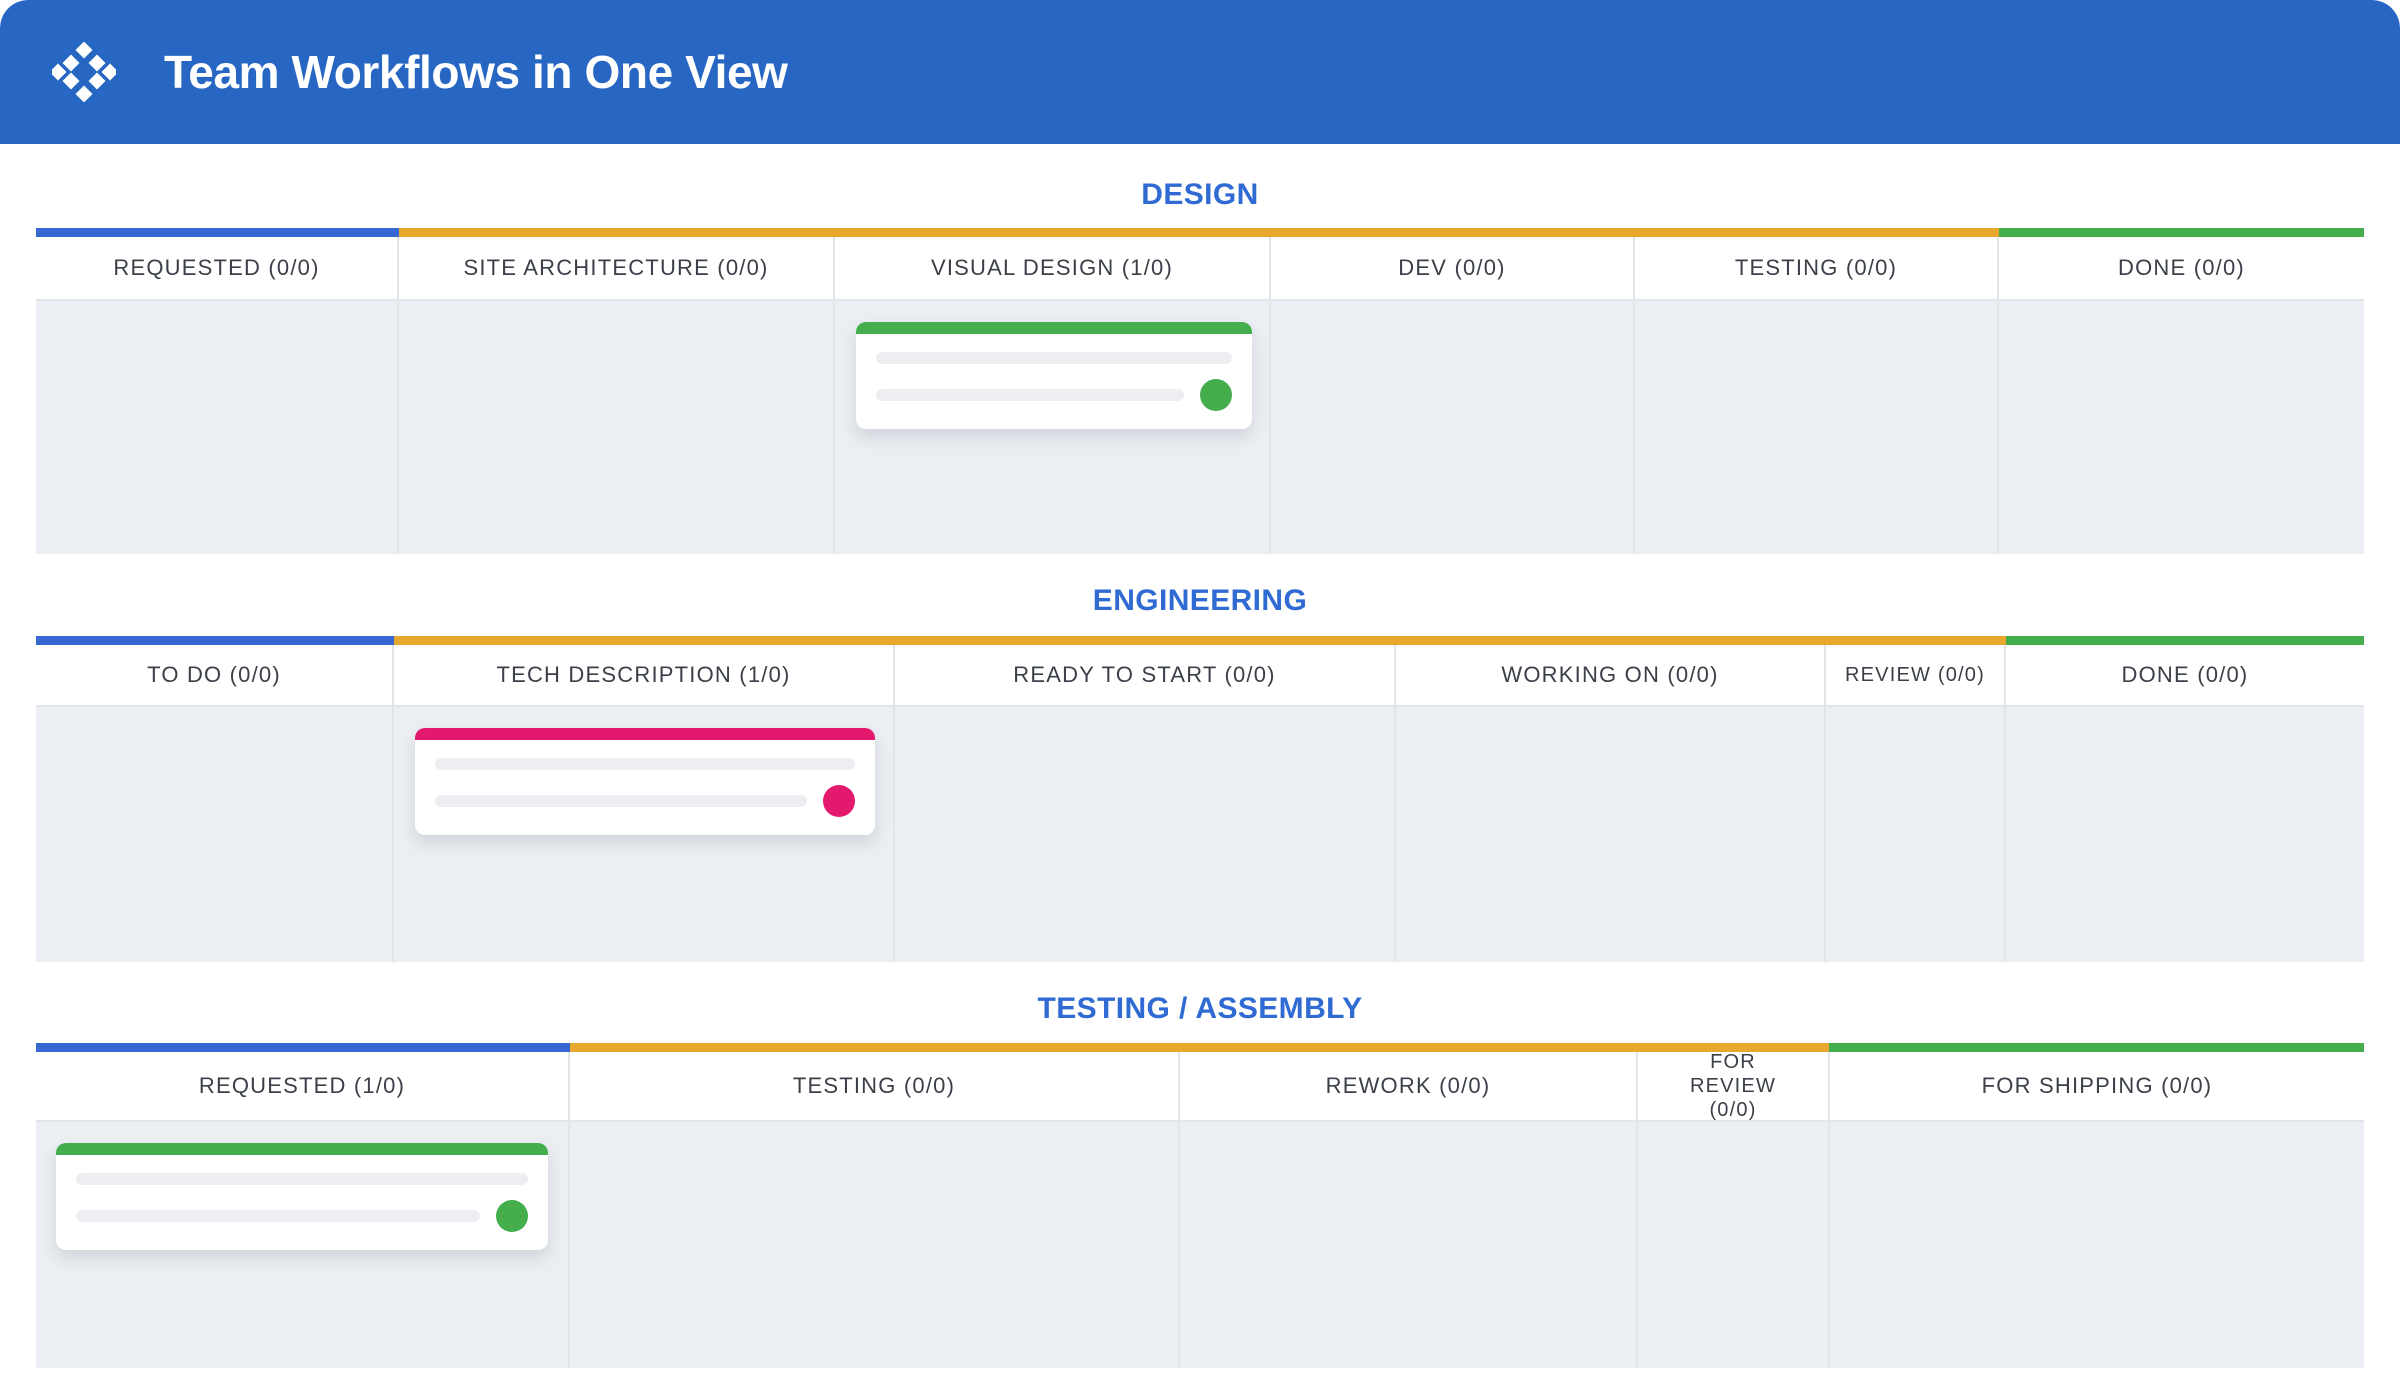  What do you see at coordinates (1200, 194) in the screenshot?
I see `board-title: DESIGN` at bounding box center [1200, 194].